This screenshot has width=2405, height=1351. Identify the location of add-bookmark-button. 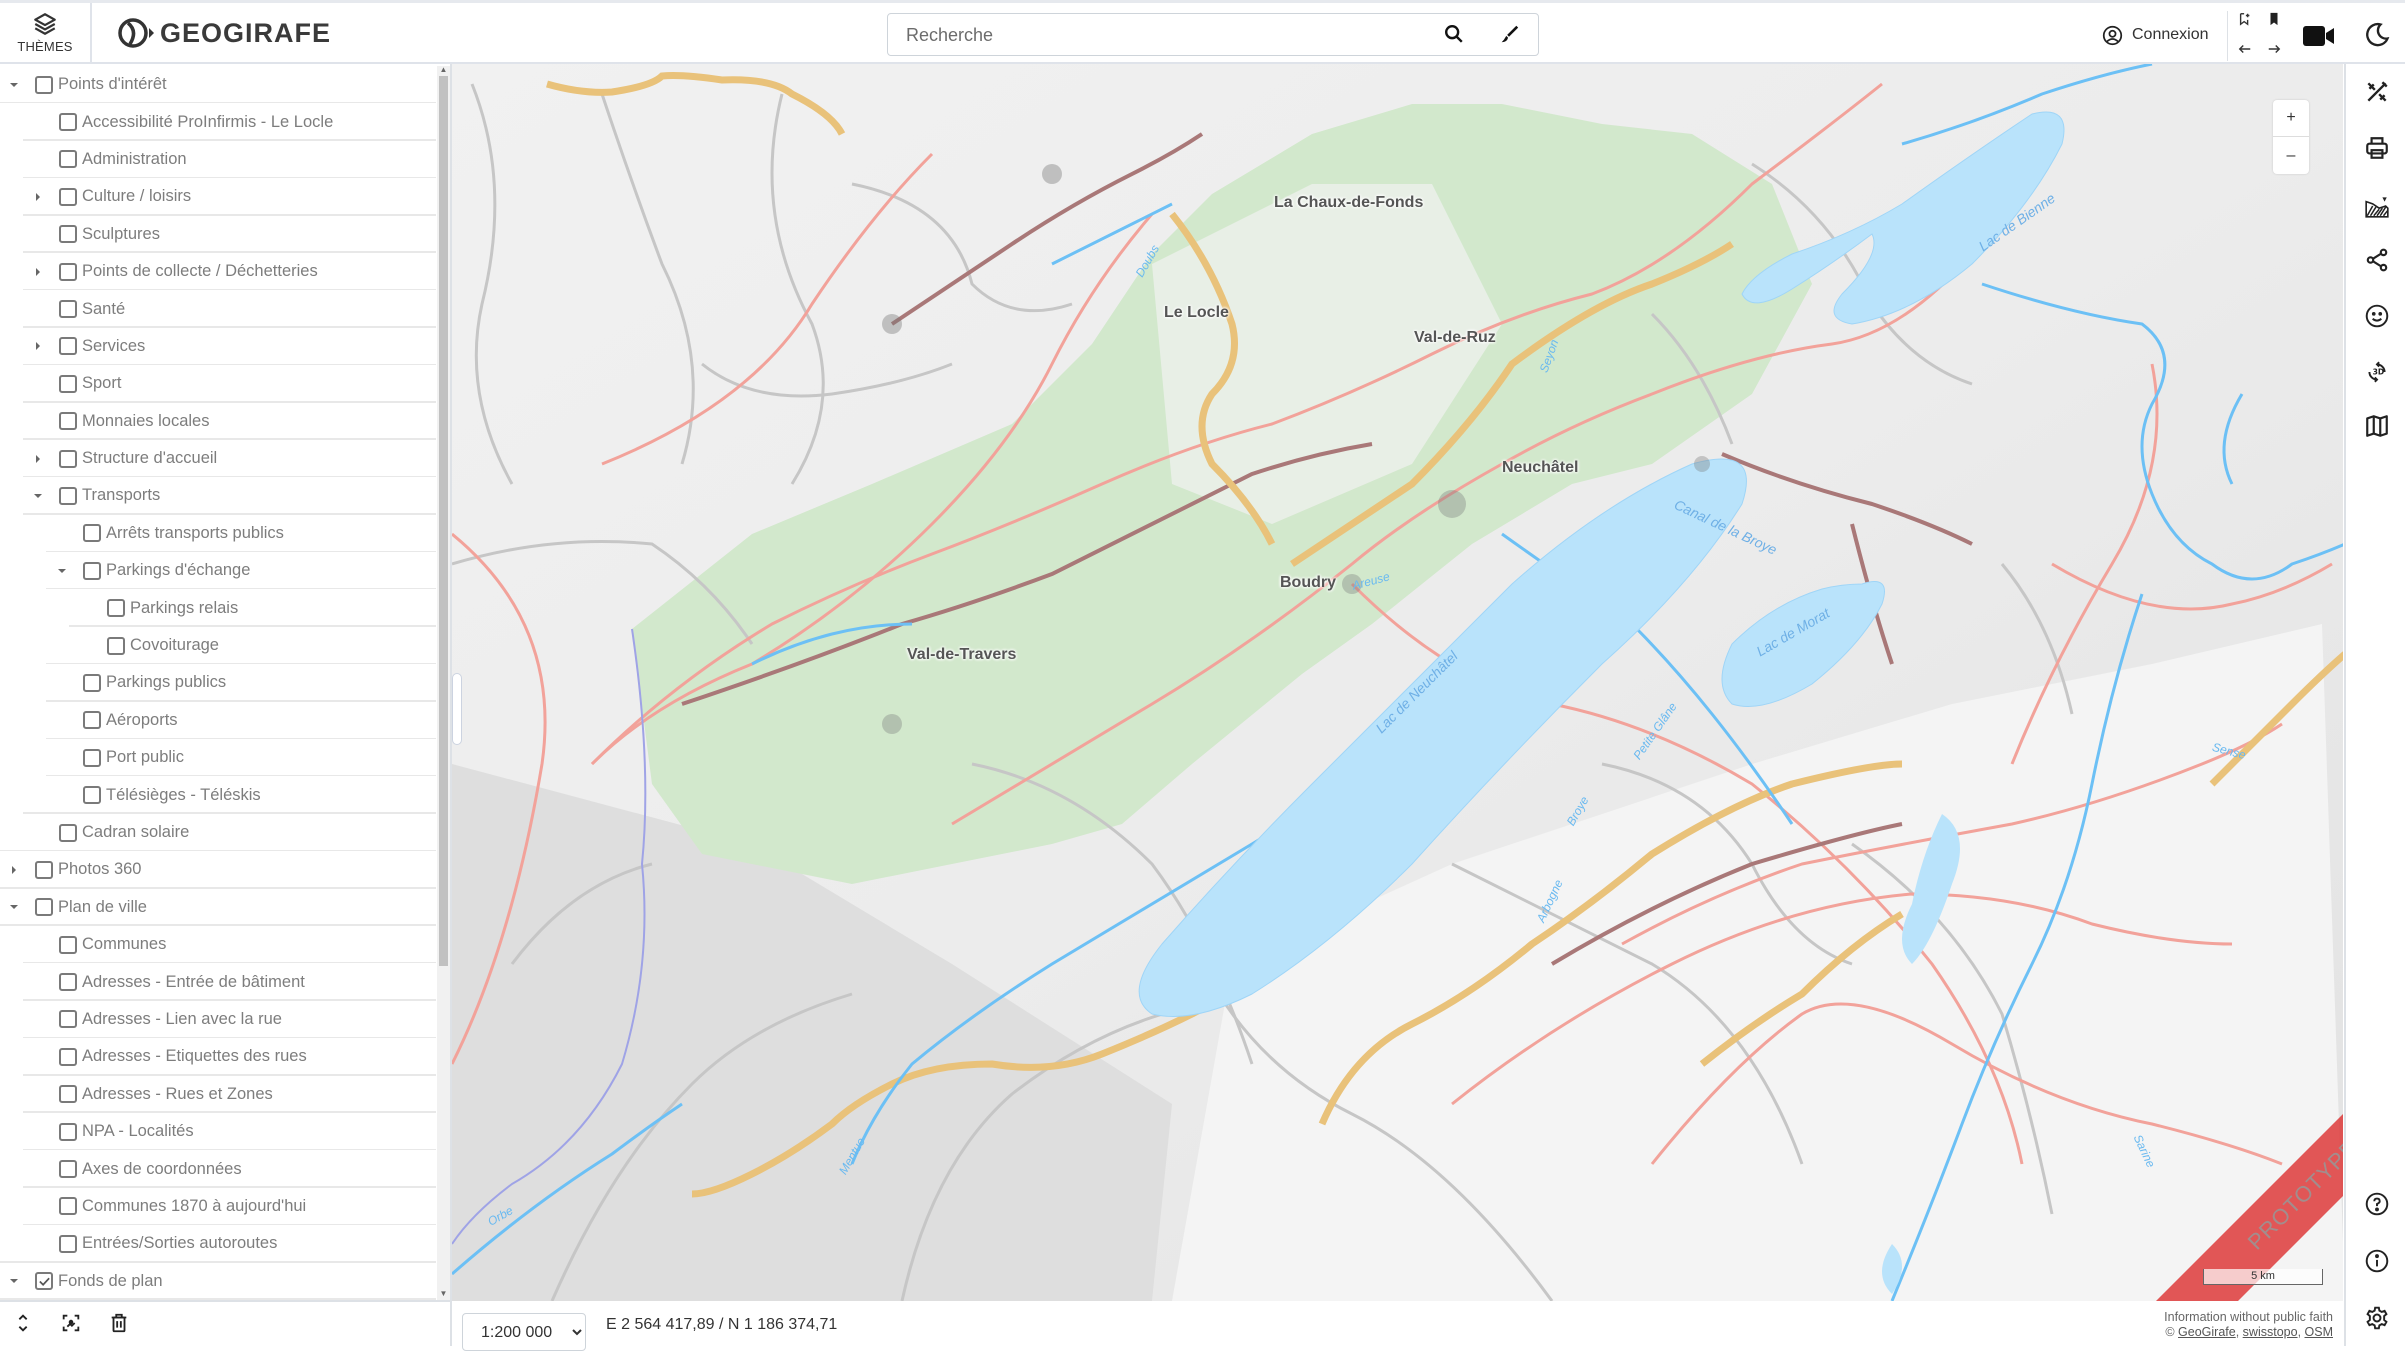
(2245, 19).